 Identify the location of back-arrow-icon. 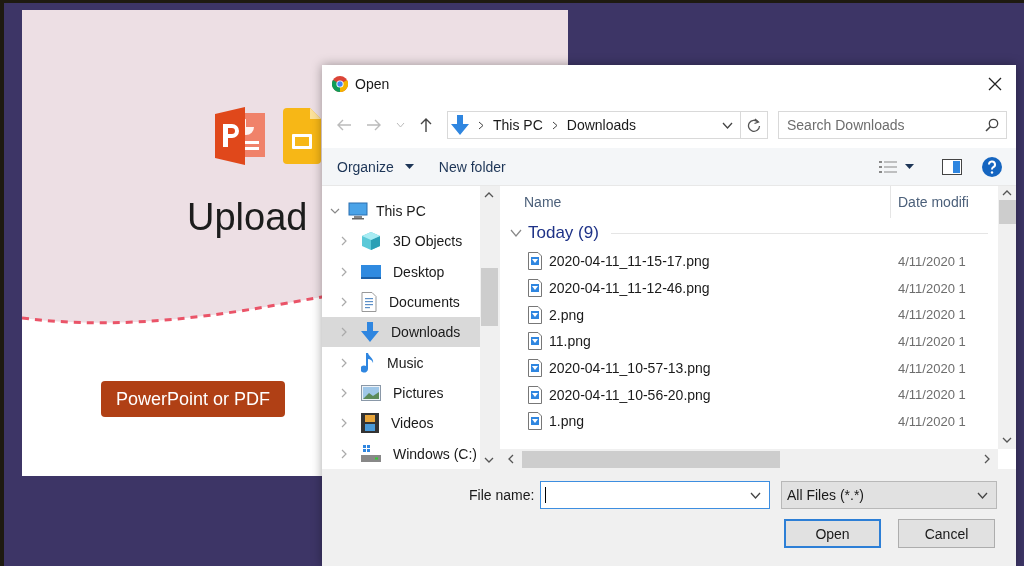
(344, 125).